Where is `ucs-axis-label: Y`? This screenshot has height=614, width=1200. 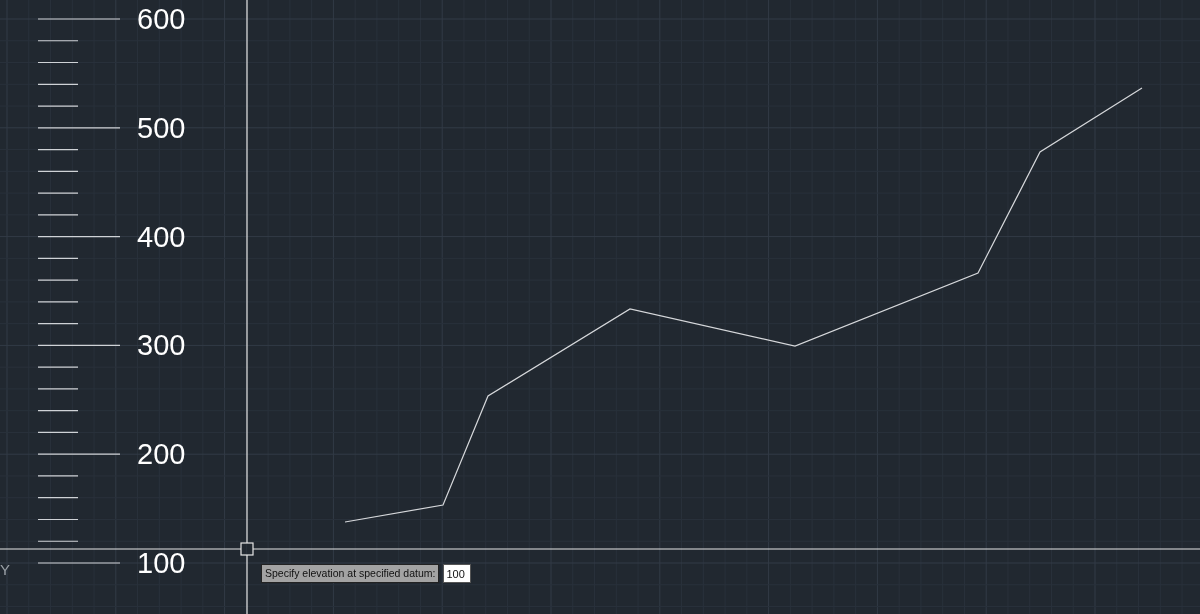 ucs-axis-label: Y is located at coordinates (5, 570).